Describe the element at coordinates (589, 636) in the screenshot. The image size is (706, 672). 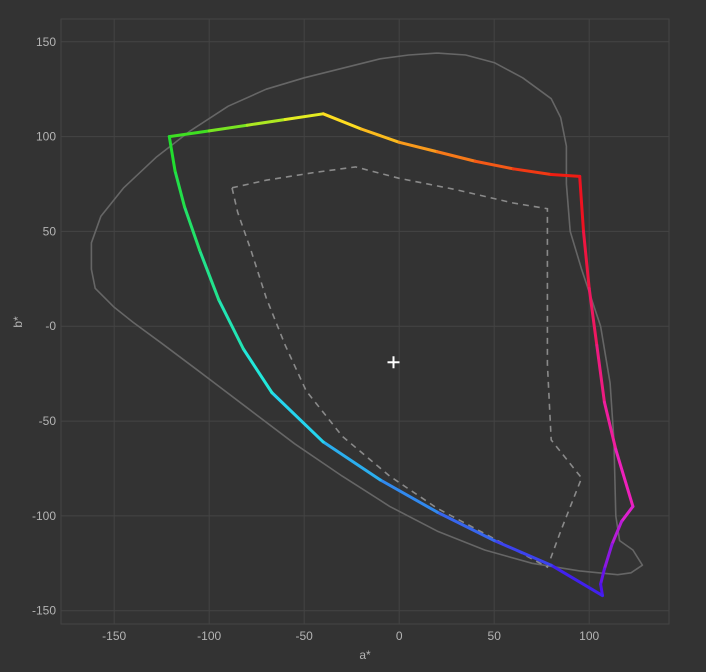
I see `x-tick-label: 100` at that location.